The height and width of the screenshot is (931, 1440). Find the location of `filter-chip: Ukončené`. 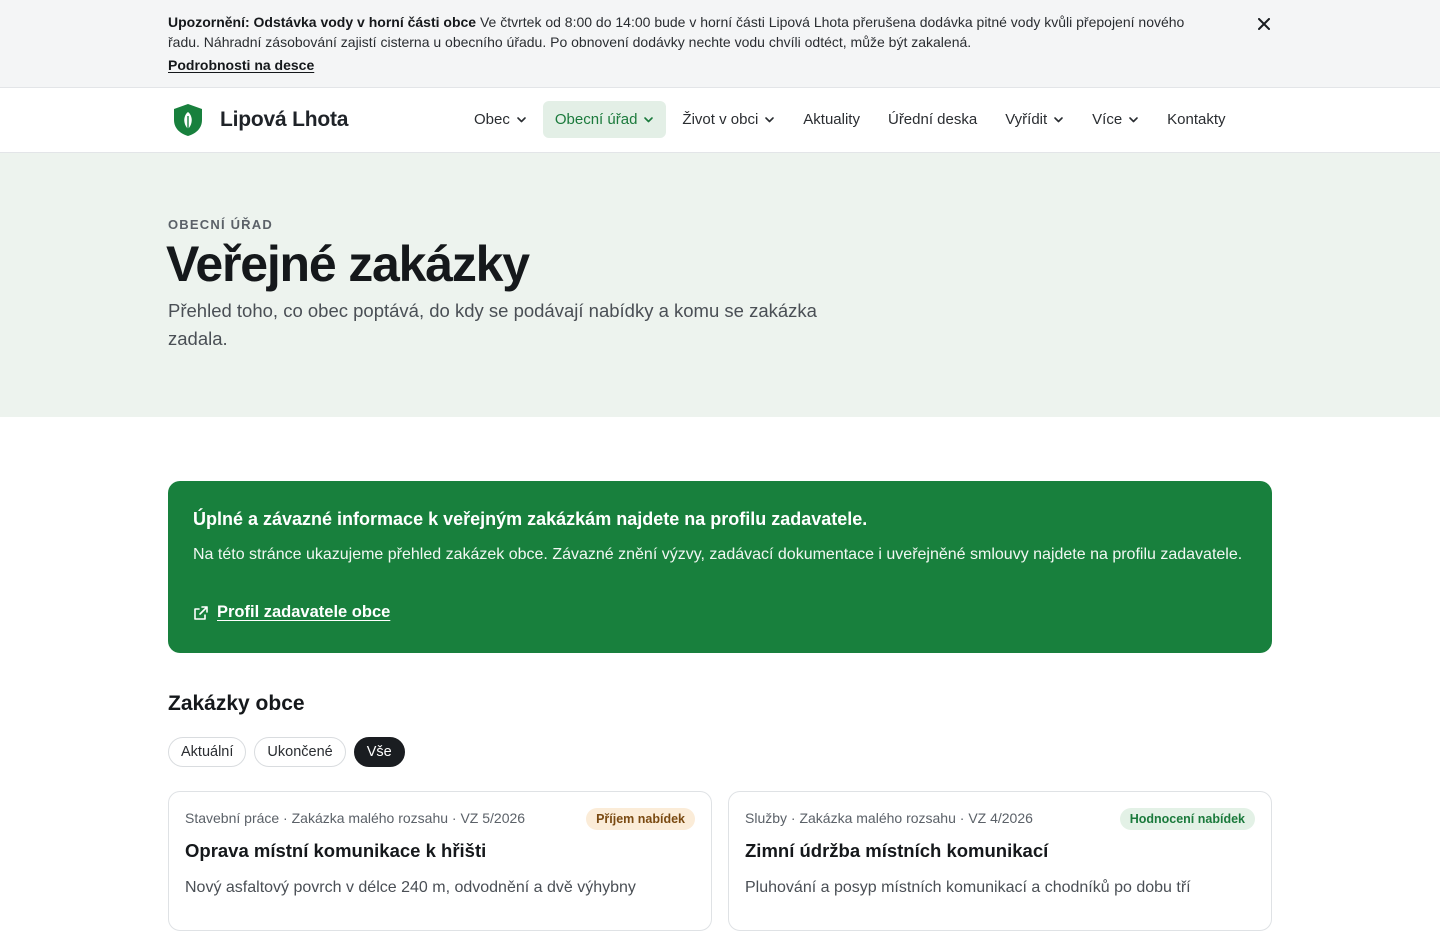

filter-chip: Ukončené is located at coordinates (300, 752).